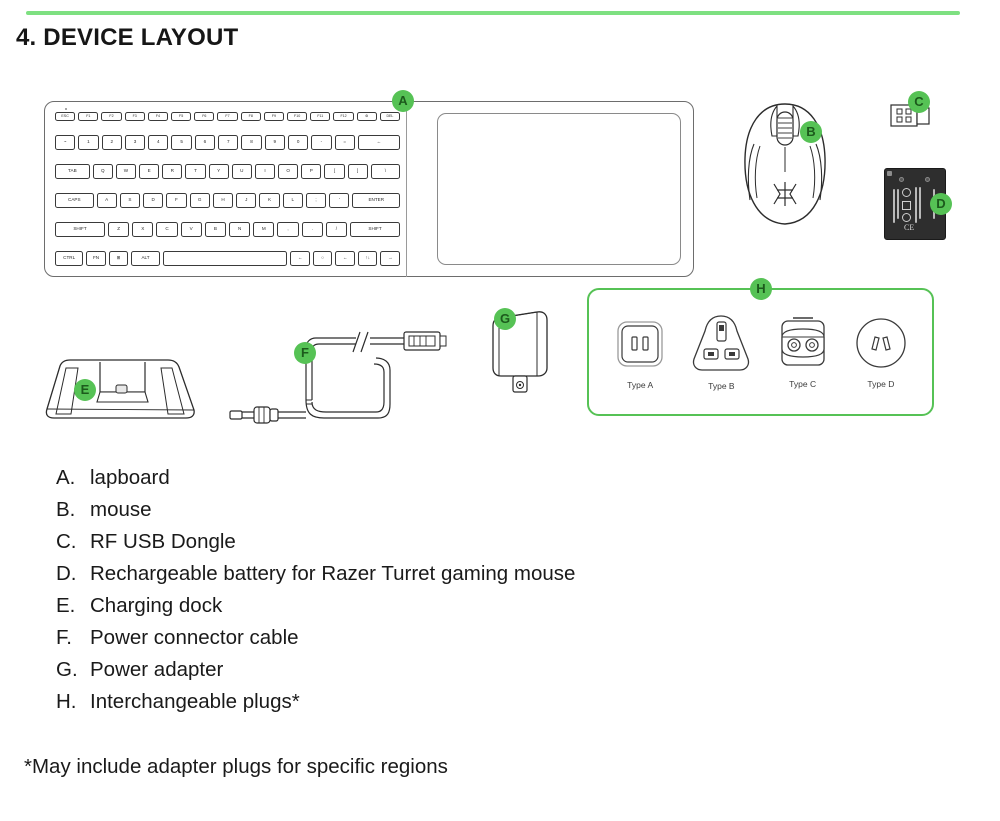  Describe the element at coordinates (321, 142) in the screenshot. I see `key-minus: -` at that location.